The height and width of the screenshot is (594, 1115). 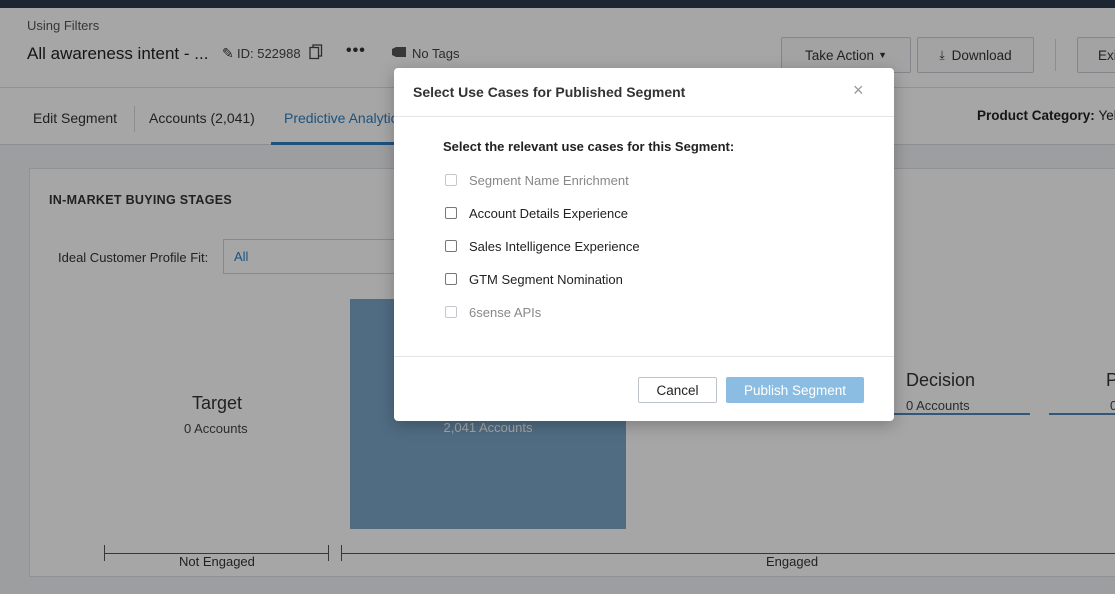 What do you see at coordinates (546, 279) in the screenshot?
I see `use-case-label: GTM Segment Nomination` at bounding box center [546, 279].